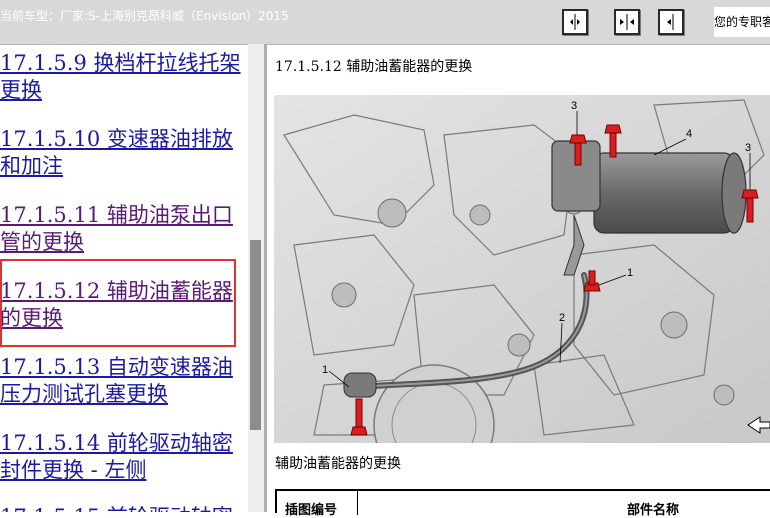 The image size is (770, 518). Describe the element at coordinates (255, 335) in the screenshot. I see `scrollbar-thumb` at that location.